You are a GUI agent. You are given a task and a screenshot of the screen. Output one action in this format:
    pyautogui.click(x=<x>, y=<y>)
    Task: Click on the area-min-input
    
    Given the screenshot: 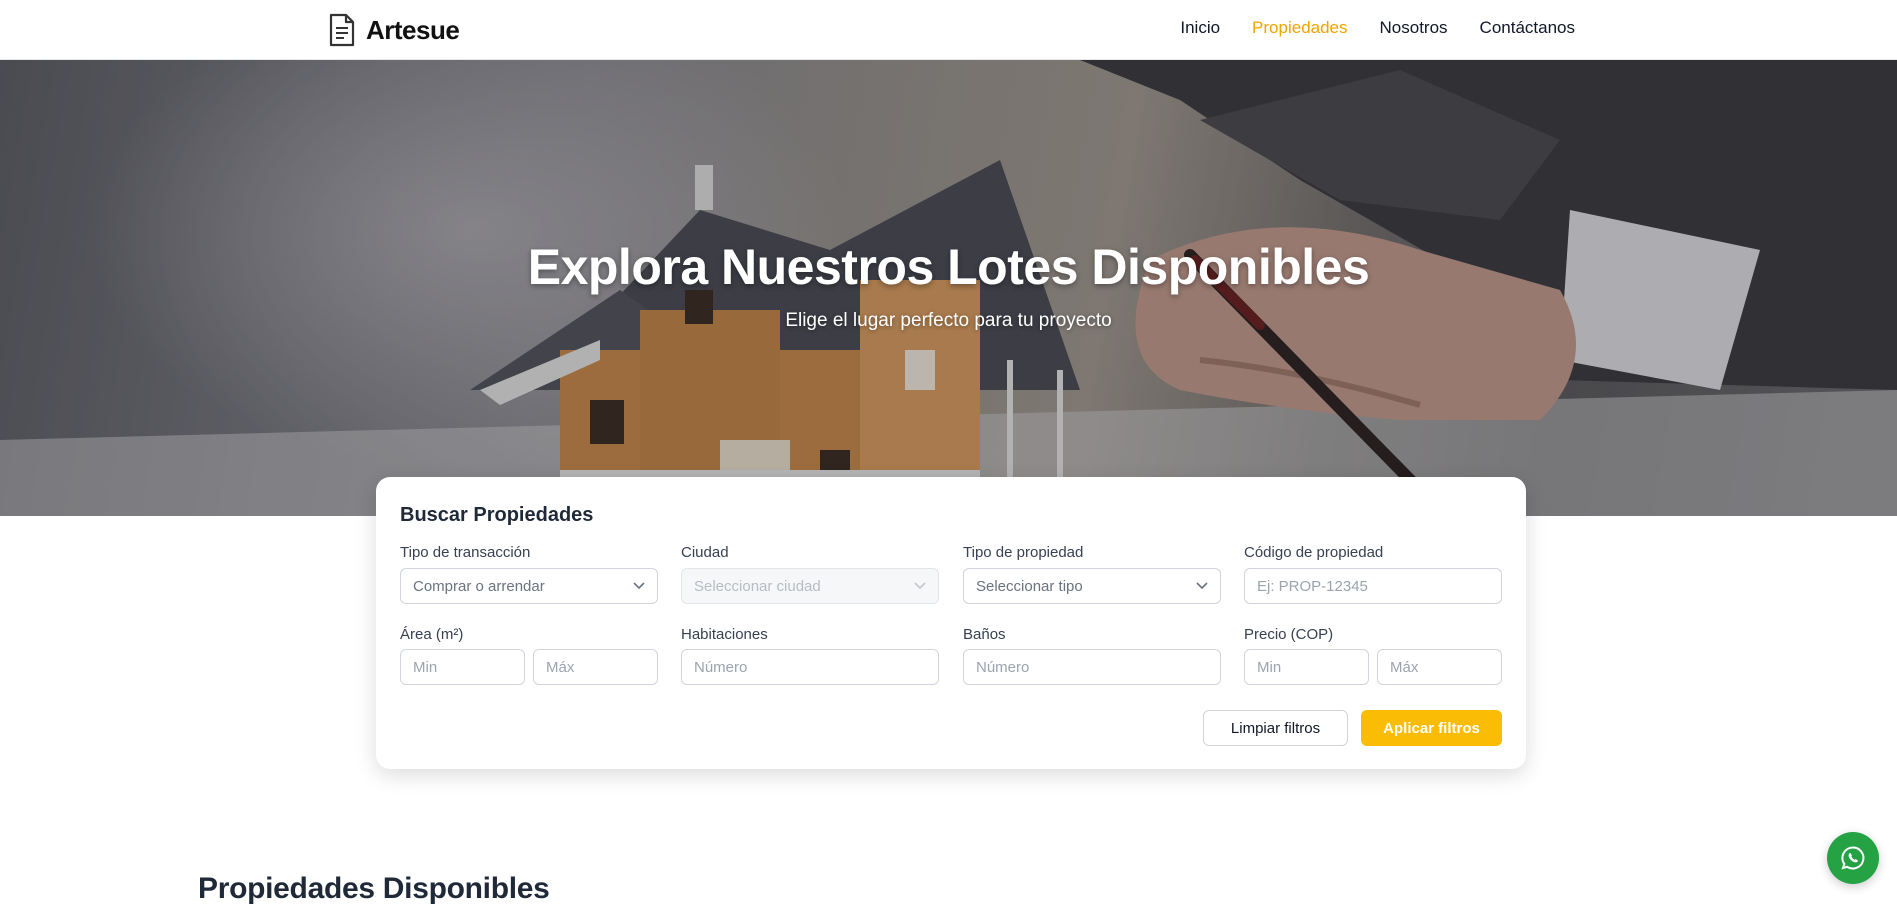 What is the action you would take?
    pyautogui.click(x=462, y=667)
    